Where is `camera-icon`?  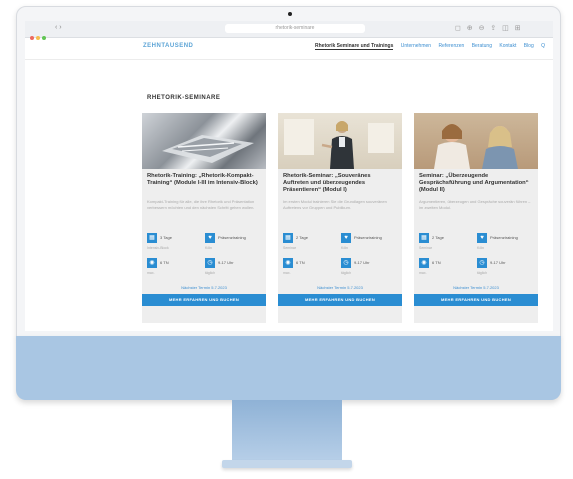 camera-icon is located at coordinates (290, 14).